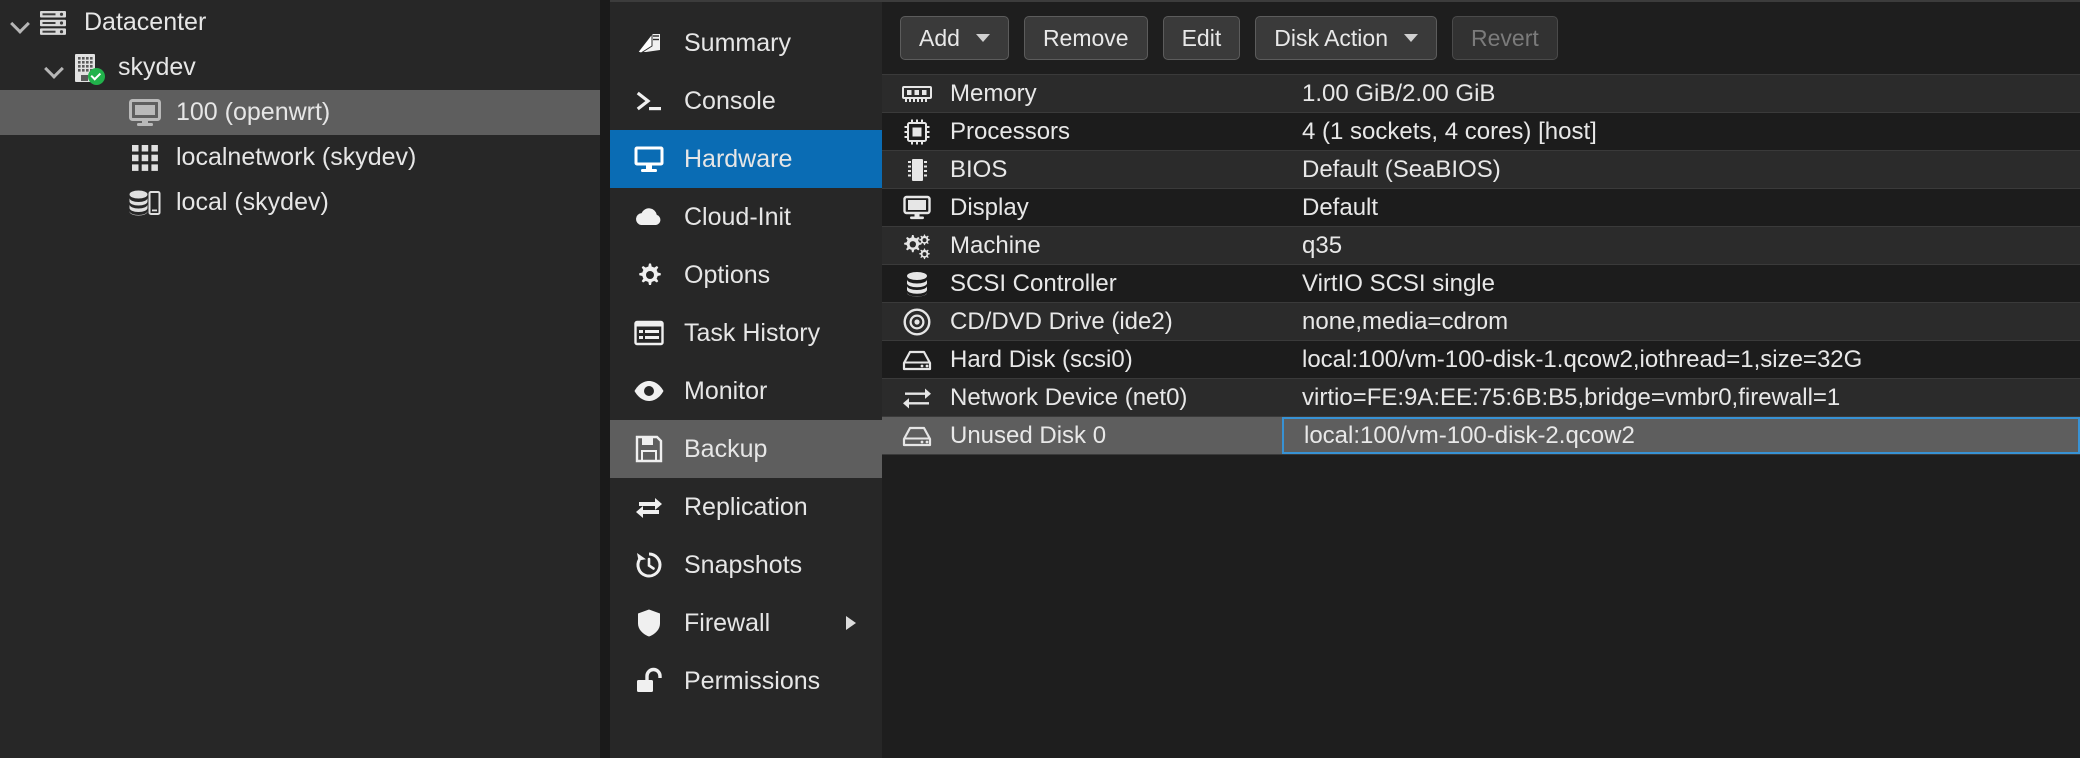 The width and height of the screenshot is (2080, 758). I want to click on nav-item-label: Task History, so click(752, 332).